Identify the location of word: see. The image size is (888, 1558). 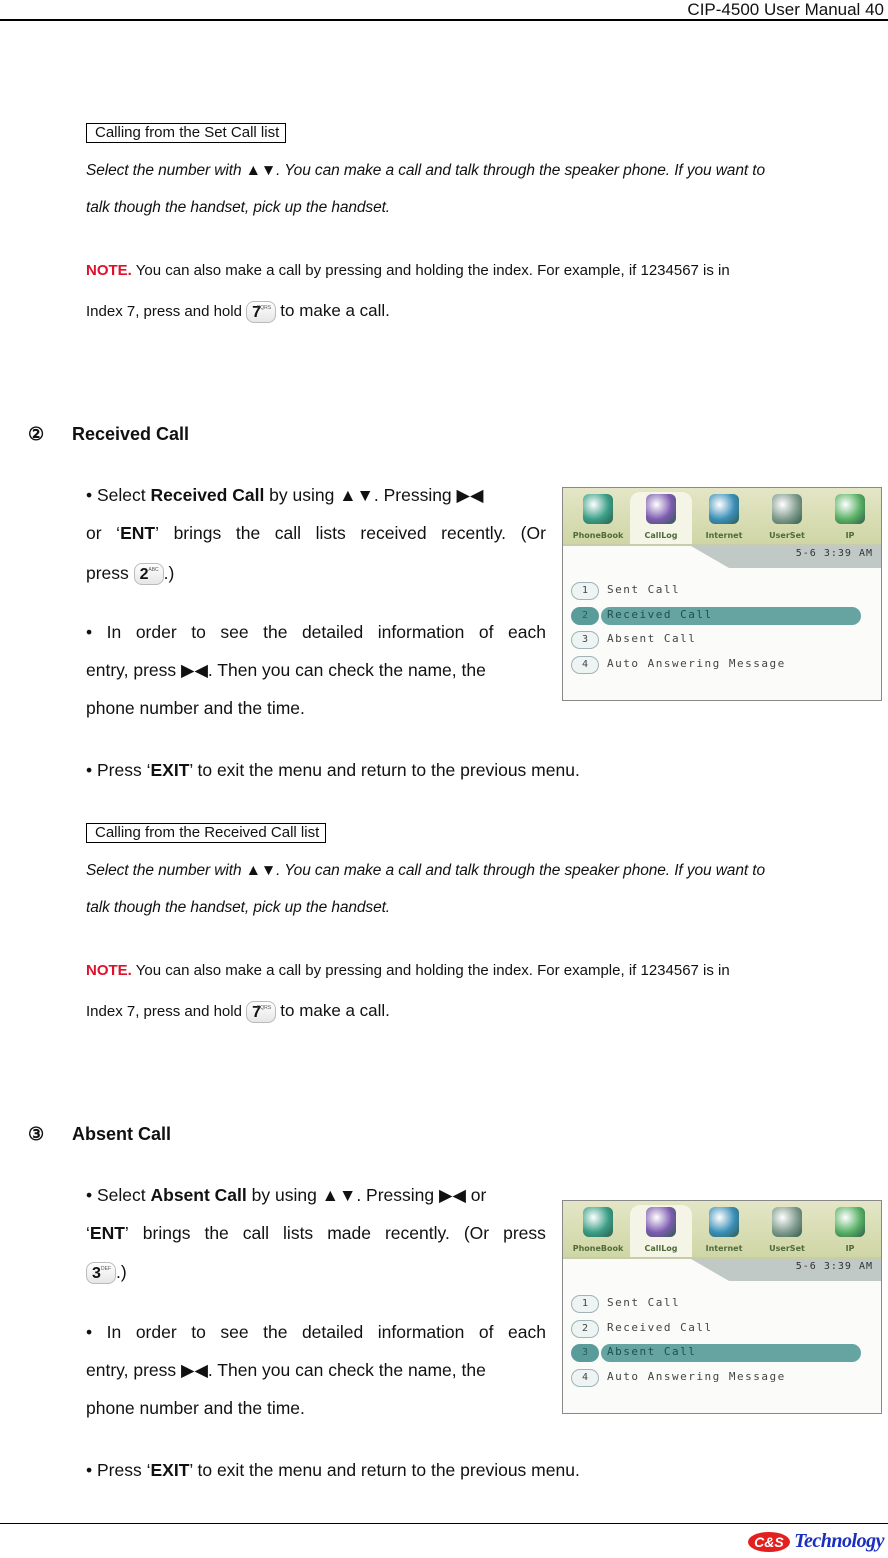
(234, 1332).